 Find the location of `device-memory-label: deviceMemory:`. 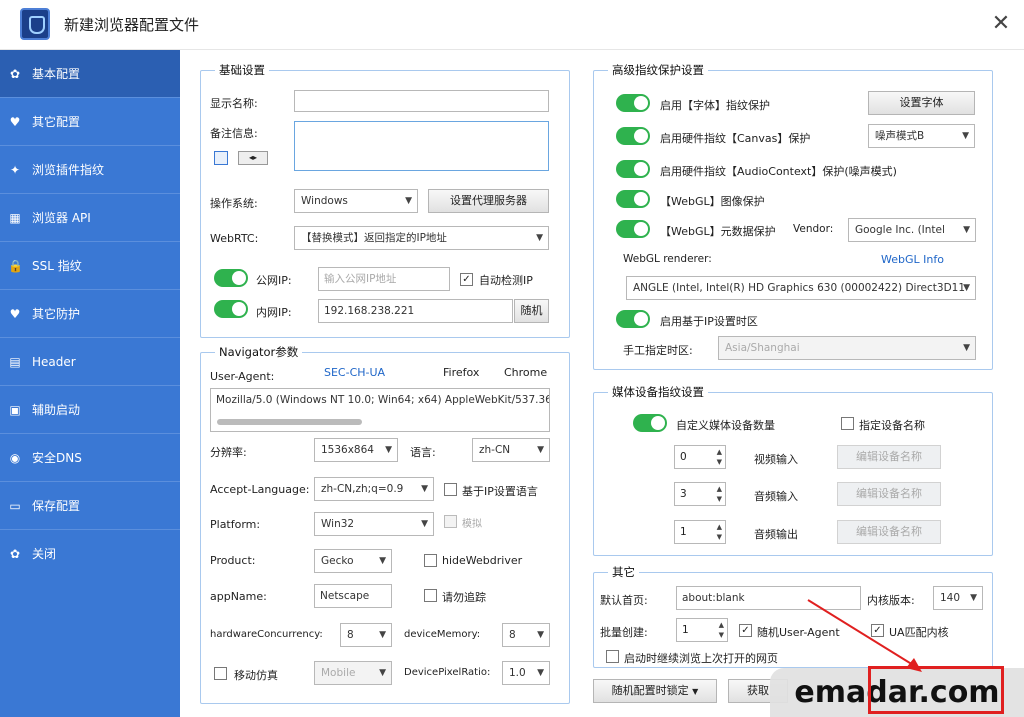

device-memory-label: deviceMemory: is located at coordinates (442, 634).